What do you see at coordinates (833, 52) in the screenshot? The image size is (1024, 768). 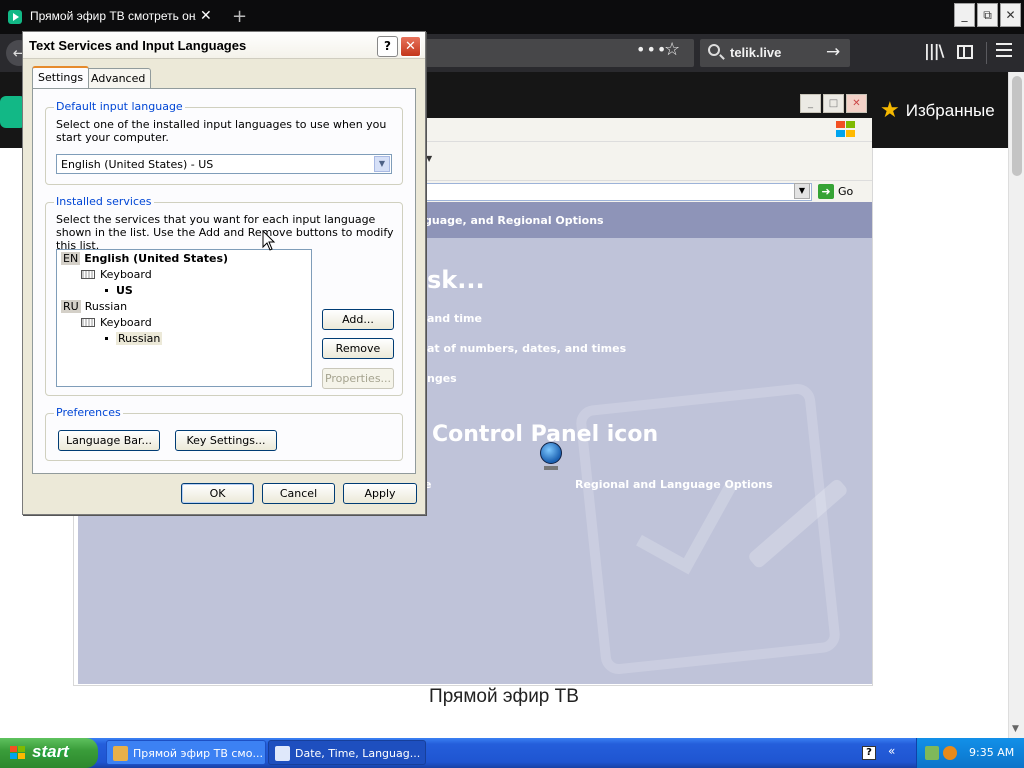 I see `search-go-arrow-icon: →` at bounding box center [833, 52].